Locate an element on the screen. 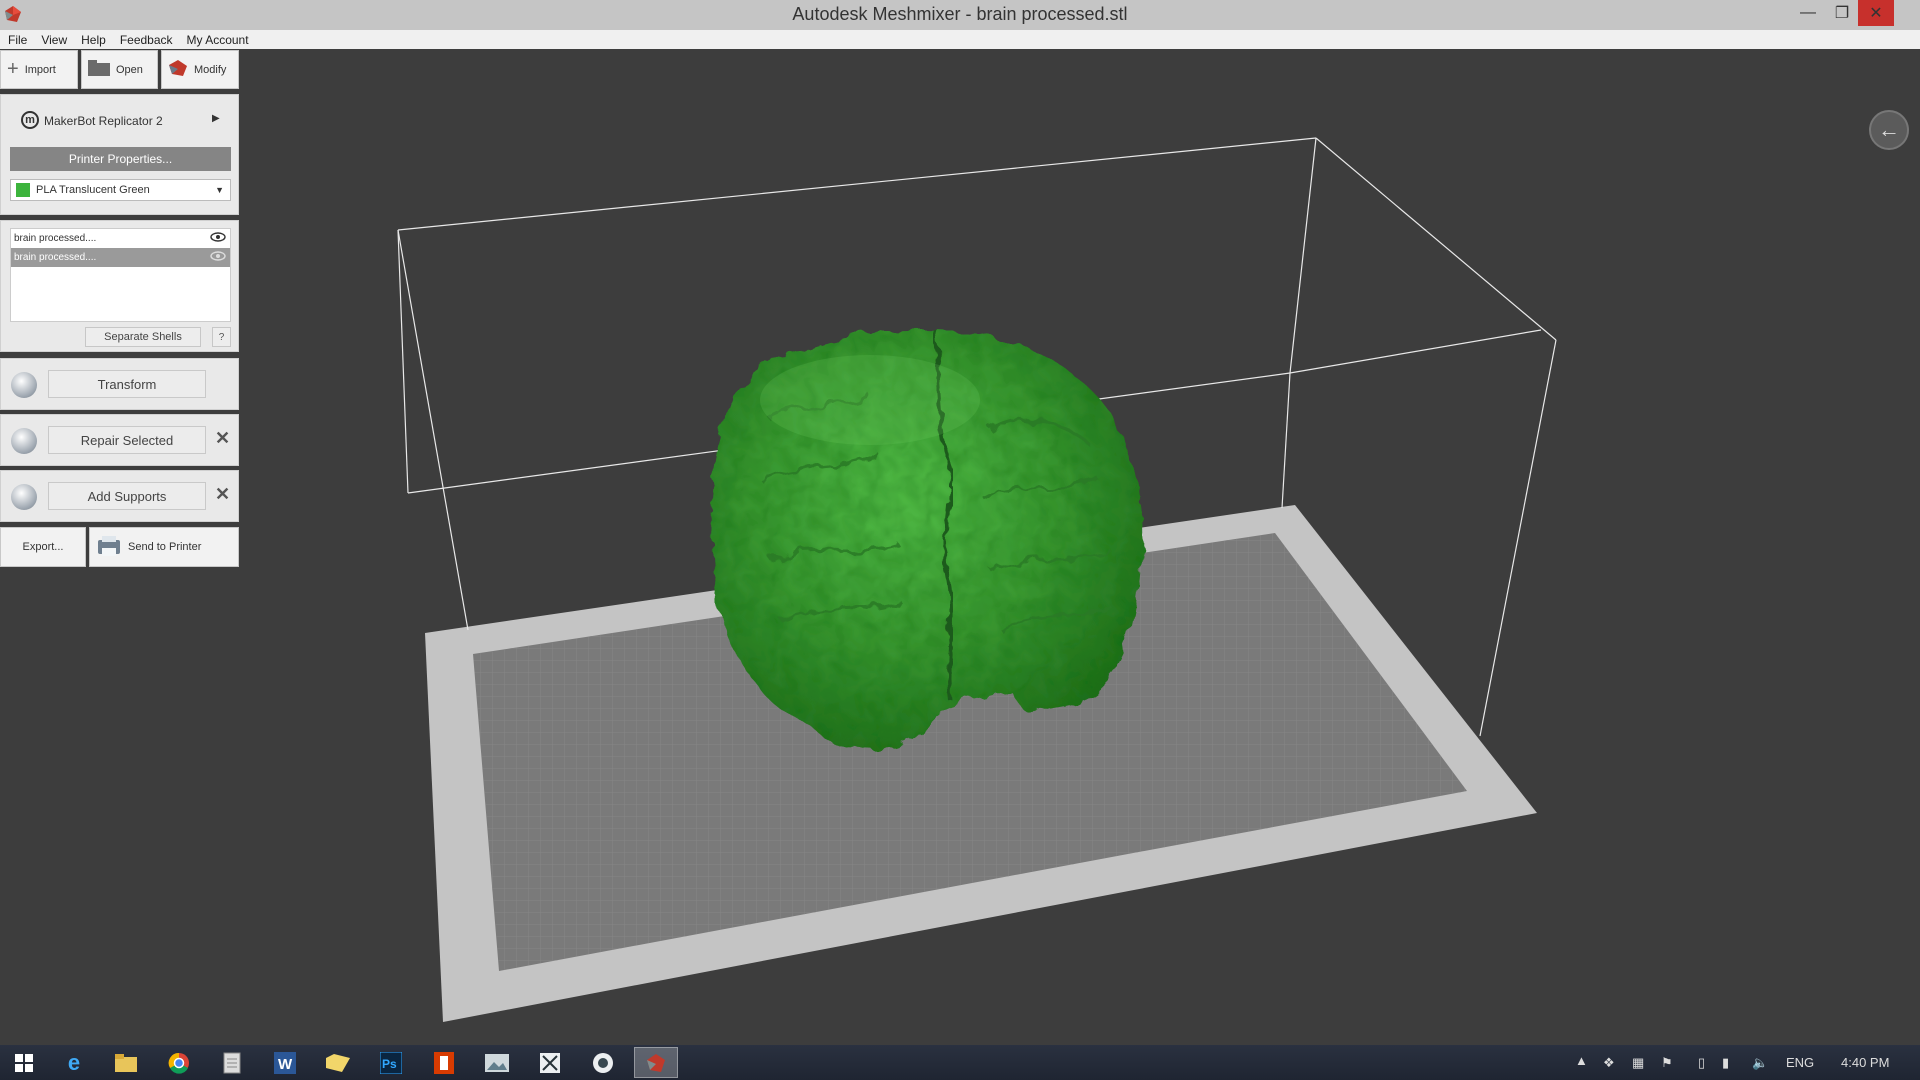 The height and width of the screenshot is (1080, 1920). back-arrow-button: ← is located at coordinates (1889, 130).